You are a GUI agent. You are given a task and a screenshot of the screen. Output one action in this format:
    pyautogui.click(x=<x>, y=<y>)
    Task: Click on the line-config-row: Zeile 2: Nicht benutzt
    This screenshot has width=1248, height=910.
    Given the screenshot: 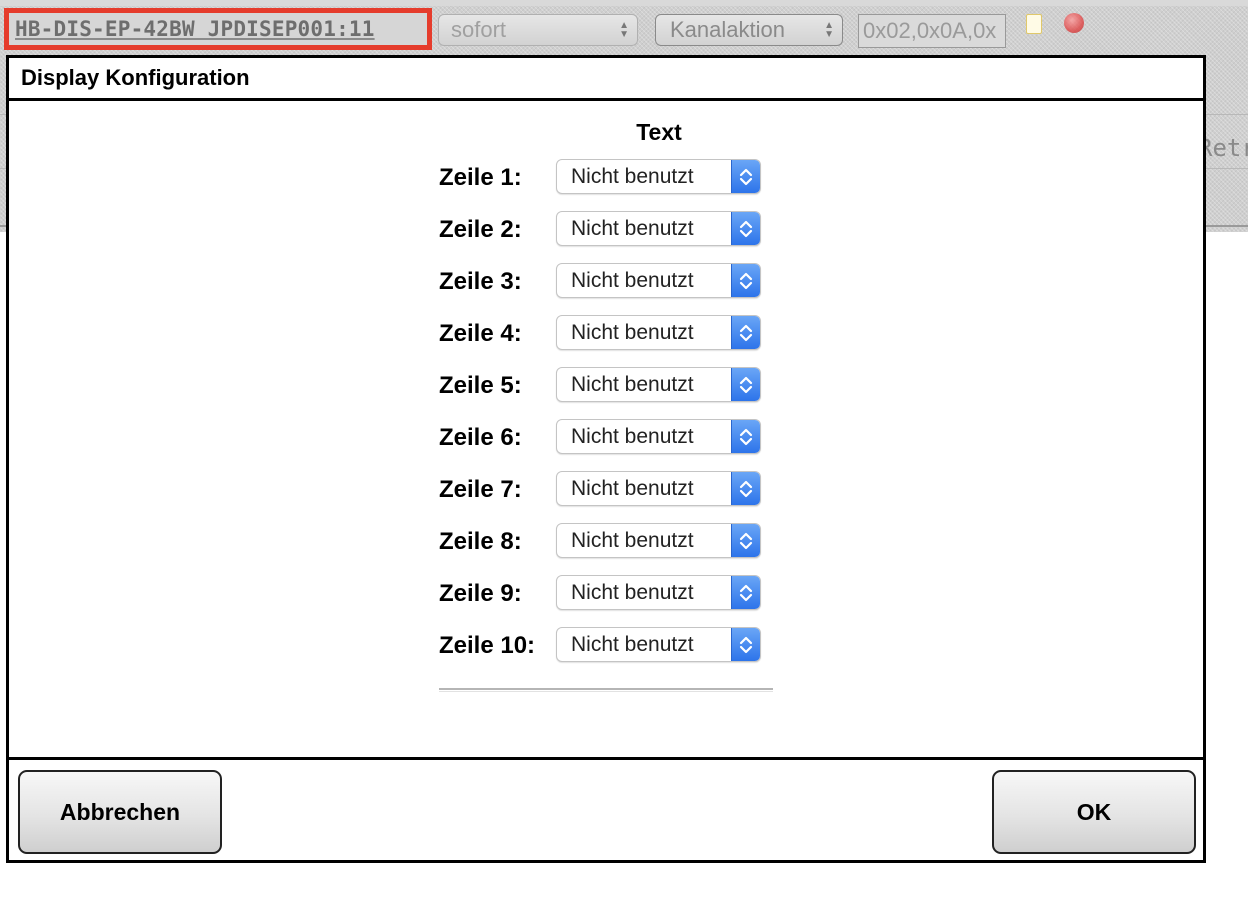 What is the action you would take?
    pyautogui.click(x=606, y=229)
    